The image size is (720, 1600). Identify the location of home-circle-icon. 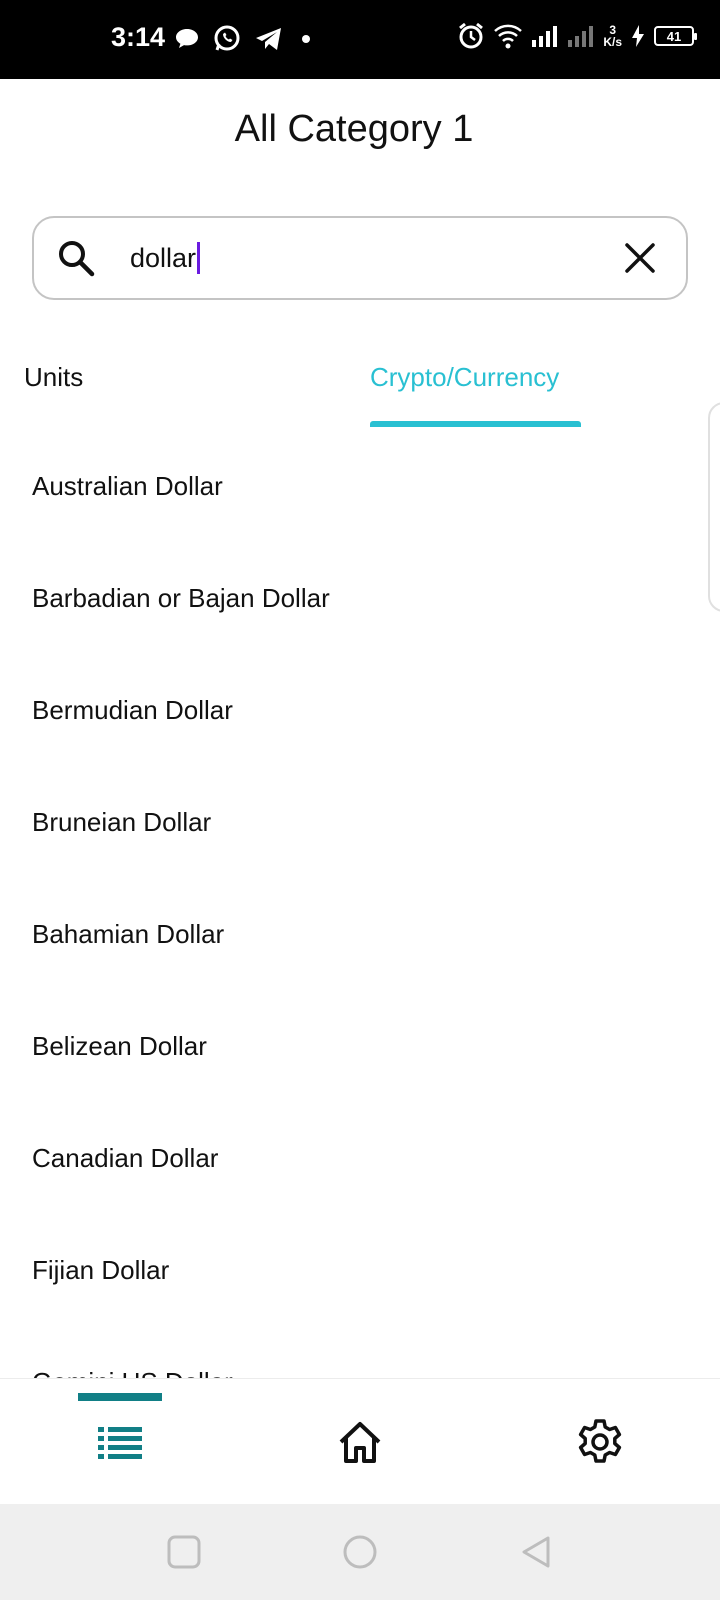
(360, 1552).